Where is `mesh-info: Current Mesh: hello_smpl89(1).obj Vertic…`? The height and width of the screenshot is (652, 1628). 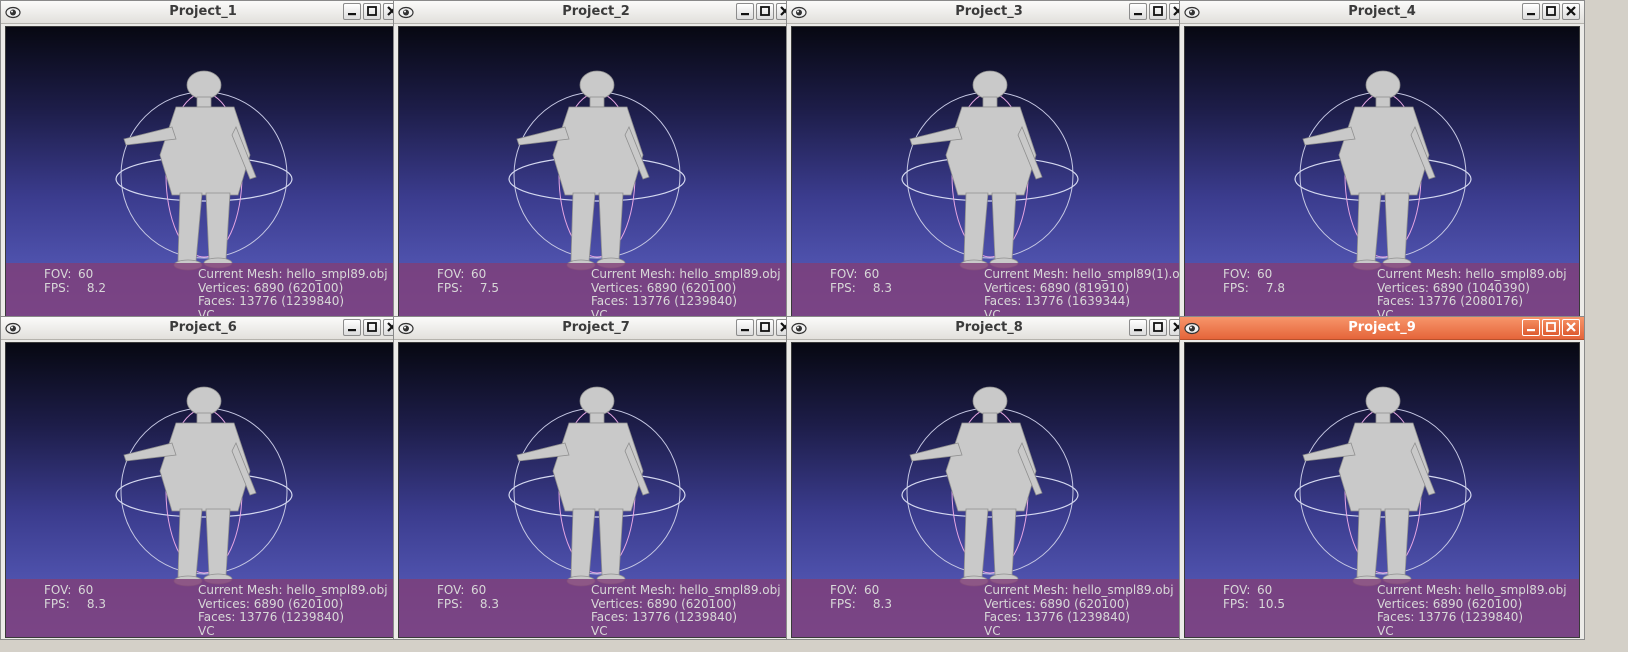 mesh-info: Current Mesh: hello_smpl89(1).obj Vertic… is located at coordinates (1085, 294).